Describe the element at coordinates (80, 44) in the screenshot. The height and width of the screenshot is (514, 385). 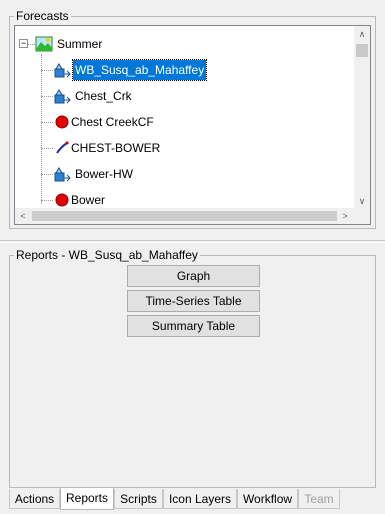
I see `tree-node-label: Summer` at that location.